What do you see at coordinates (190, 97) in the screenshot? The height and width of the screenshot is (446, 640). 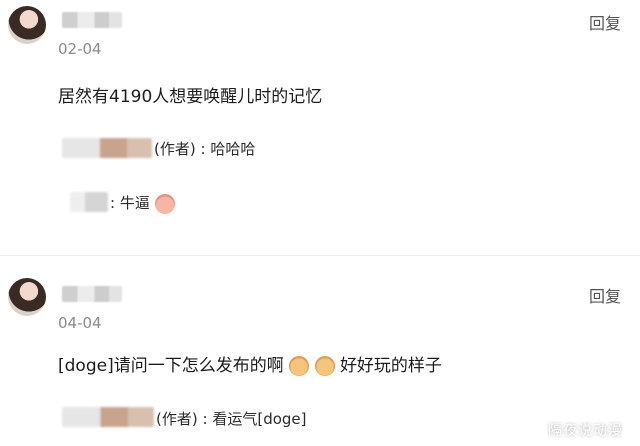 I see `comment-text: 居然有4190人想要唤醒儿时的记忆` at bounding box center [190, 97].